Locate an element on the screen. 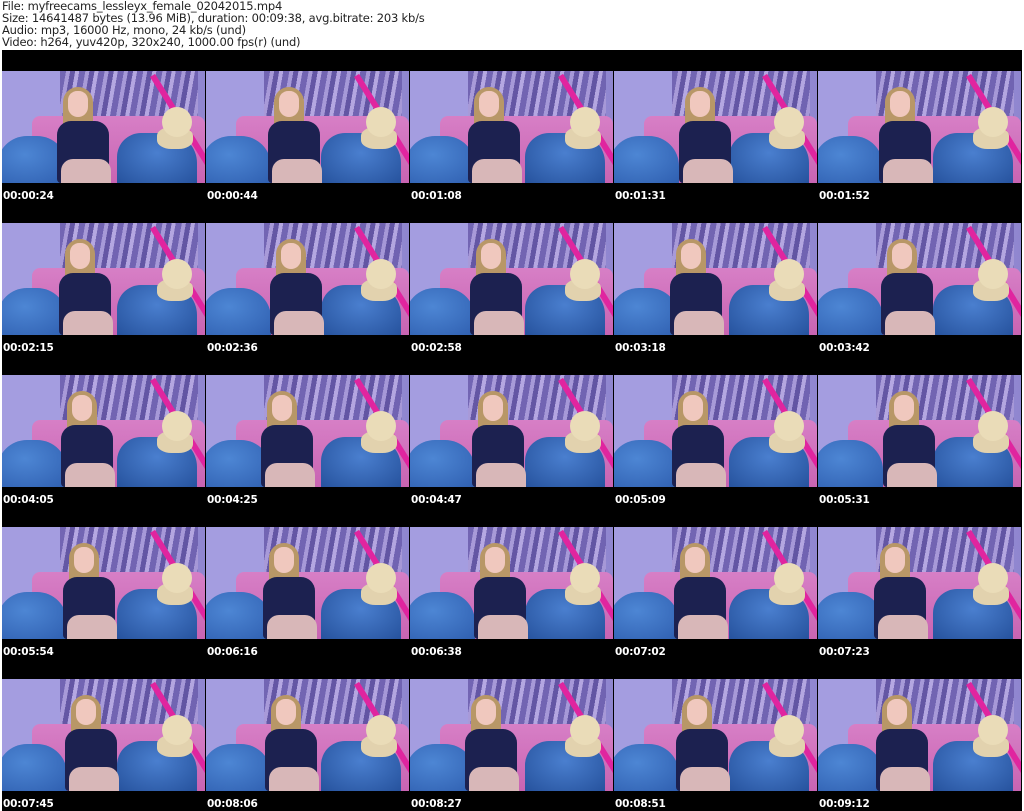 This screenshot has height=811, width=1024. thumbnail-cell: 00:01:31 is located at coordinates (716, 126).